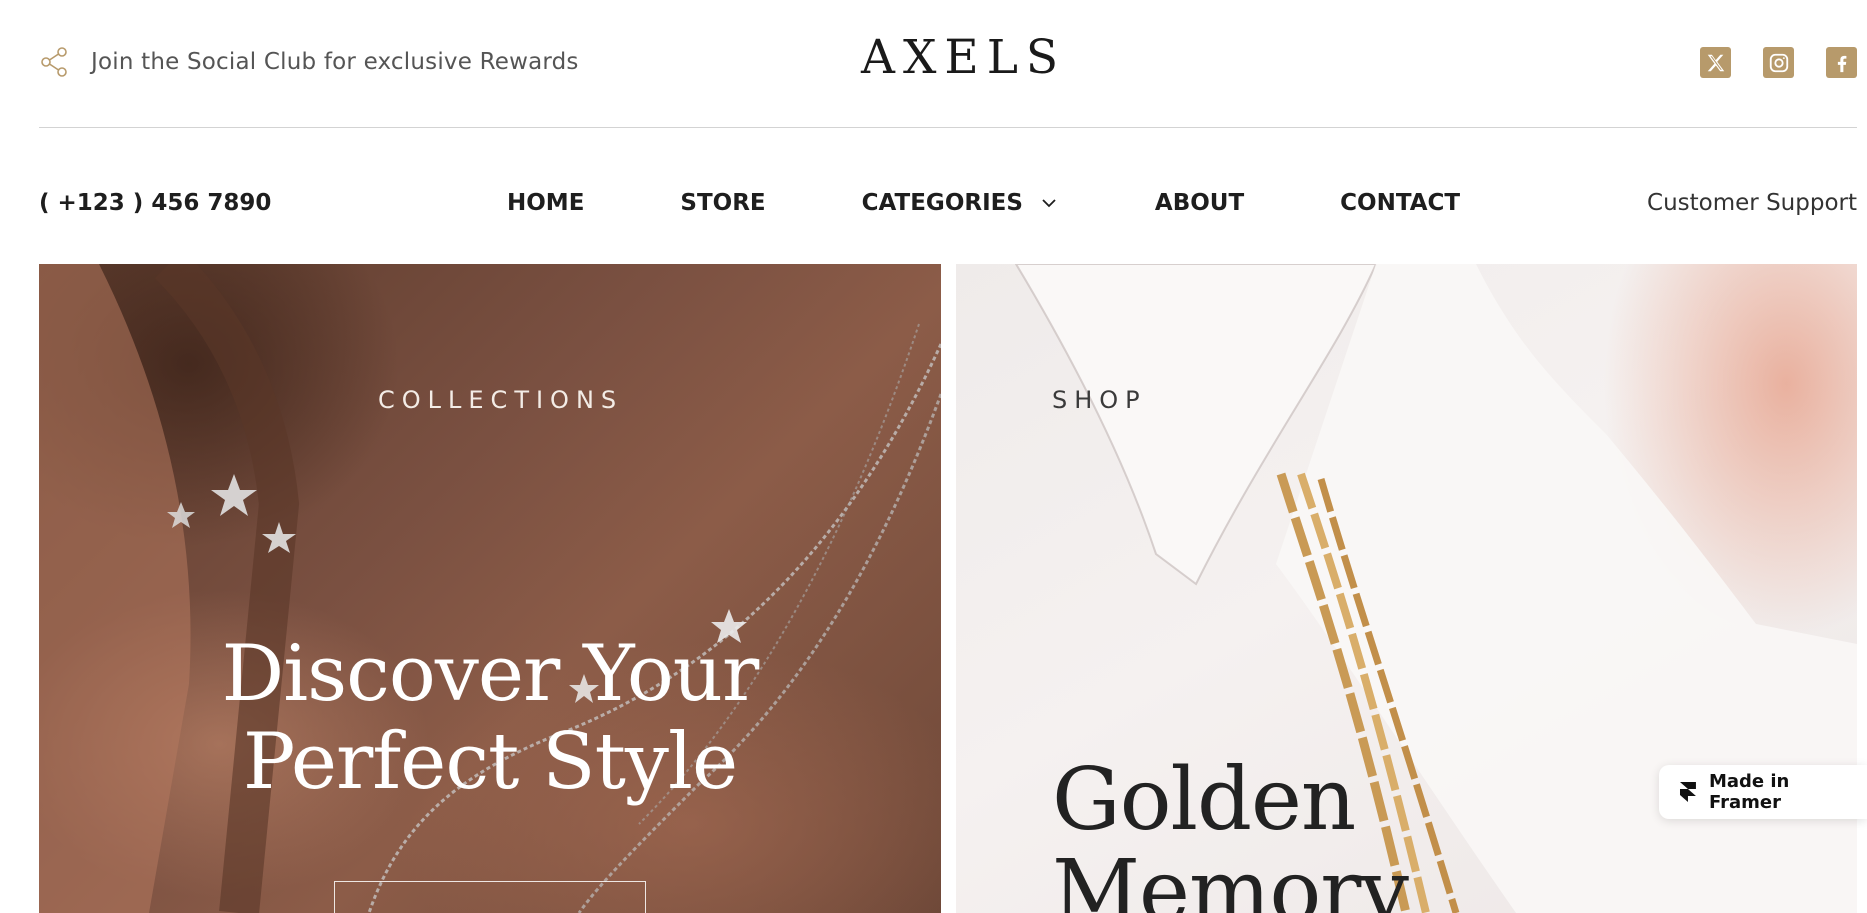 This screenshot has height=913, width=1867. What do you see at coordinates (1230, 877) in the screenshot?
I see `shop-title-line2: Memory` at bounding box center [1230, 877].